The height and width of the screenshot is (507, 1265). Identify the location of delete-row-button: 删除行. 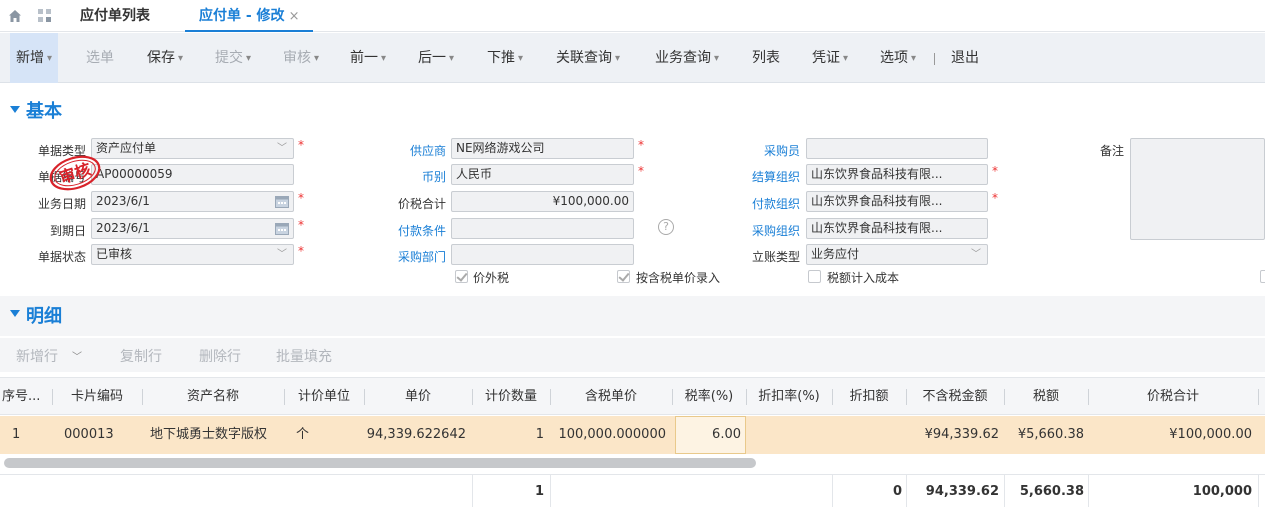
(220, 356).